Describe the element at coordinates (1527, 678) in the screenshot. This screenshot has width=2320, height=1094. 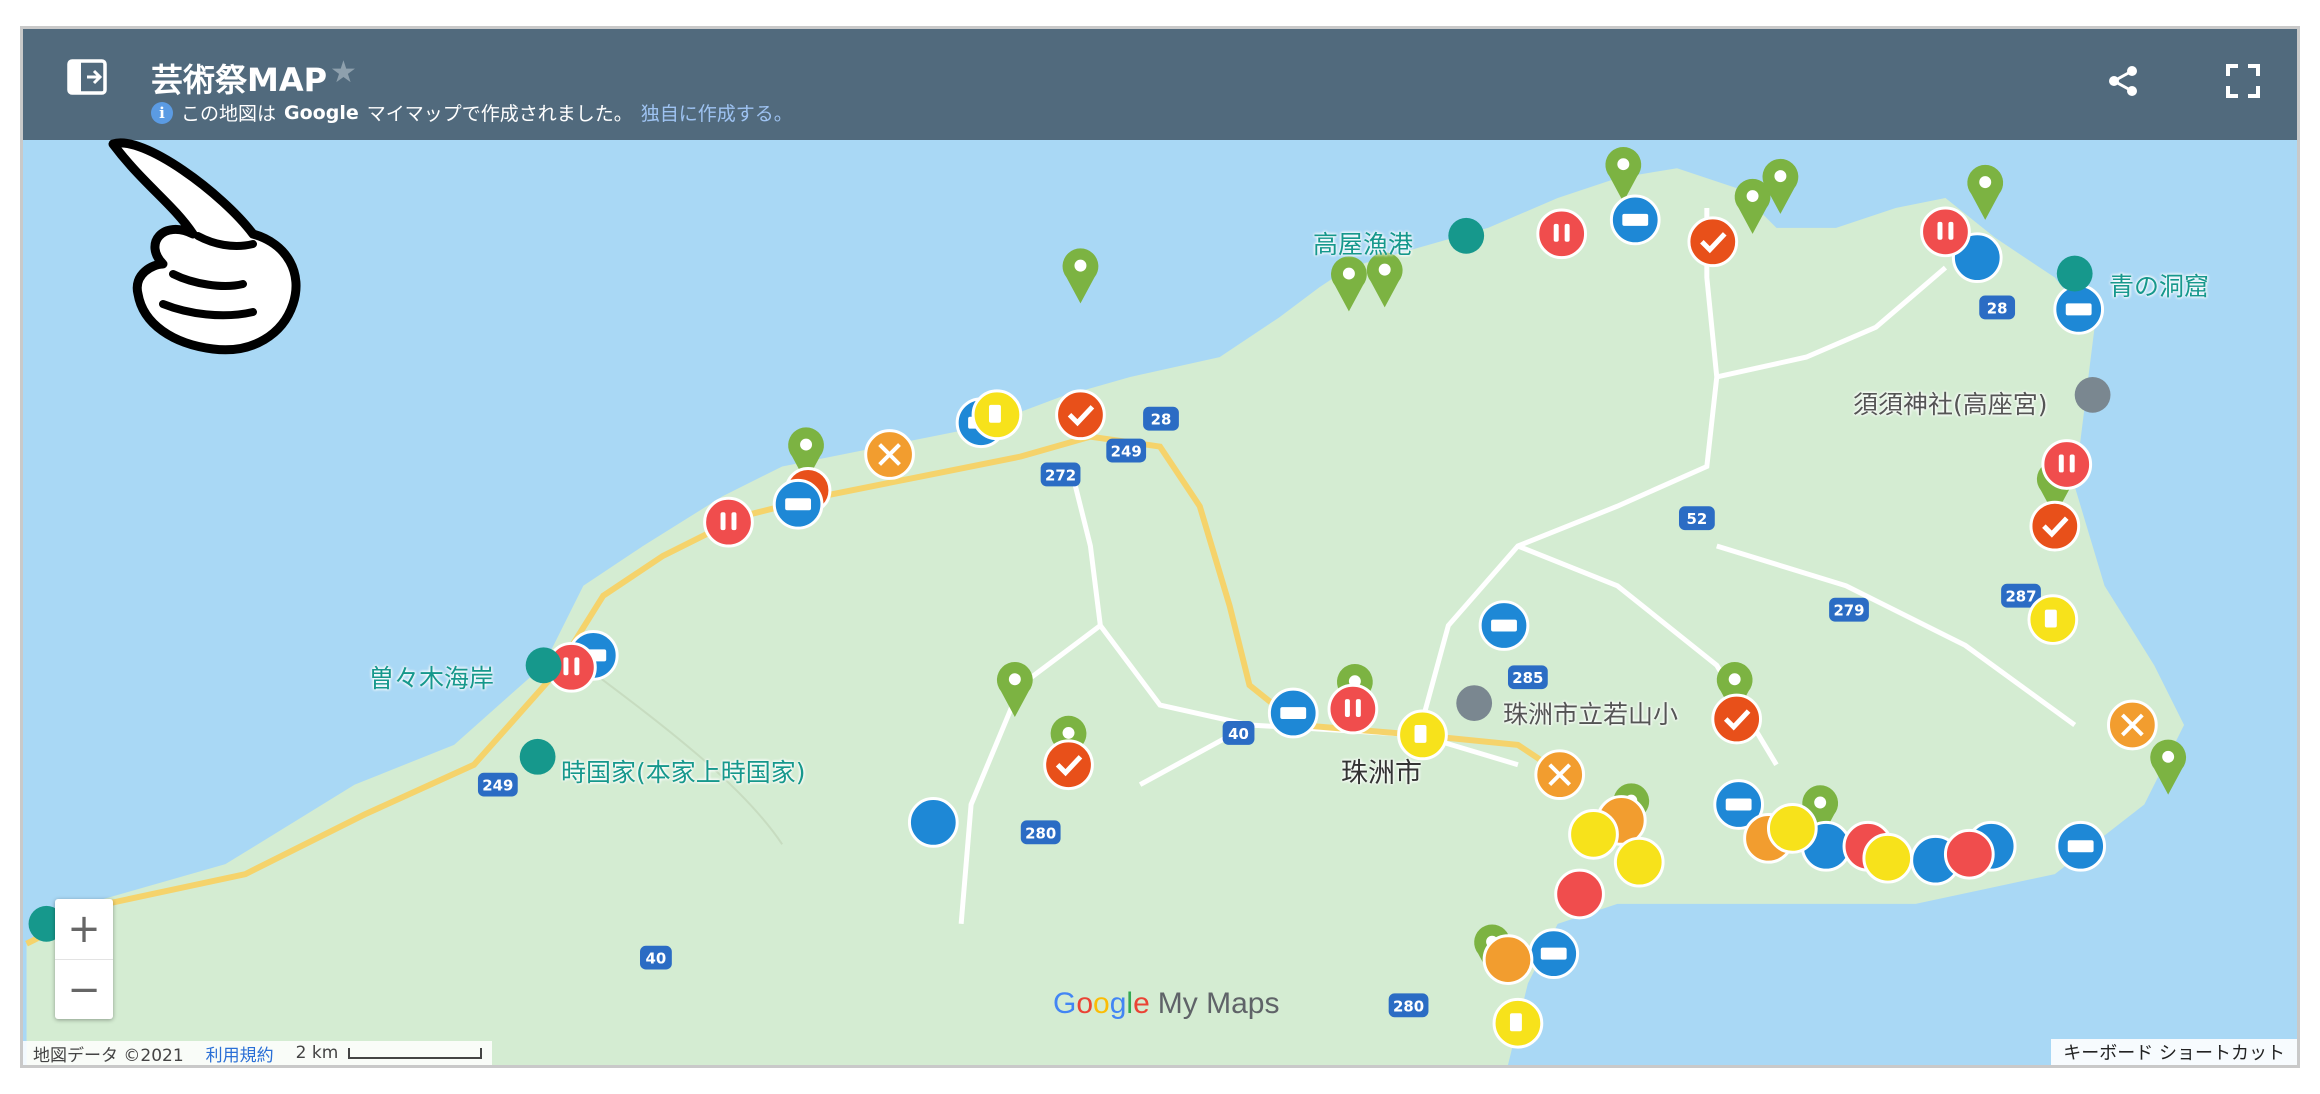
I see `svg-text: 285` at that location.